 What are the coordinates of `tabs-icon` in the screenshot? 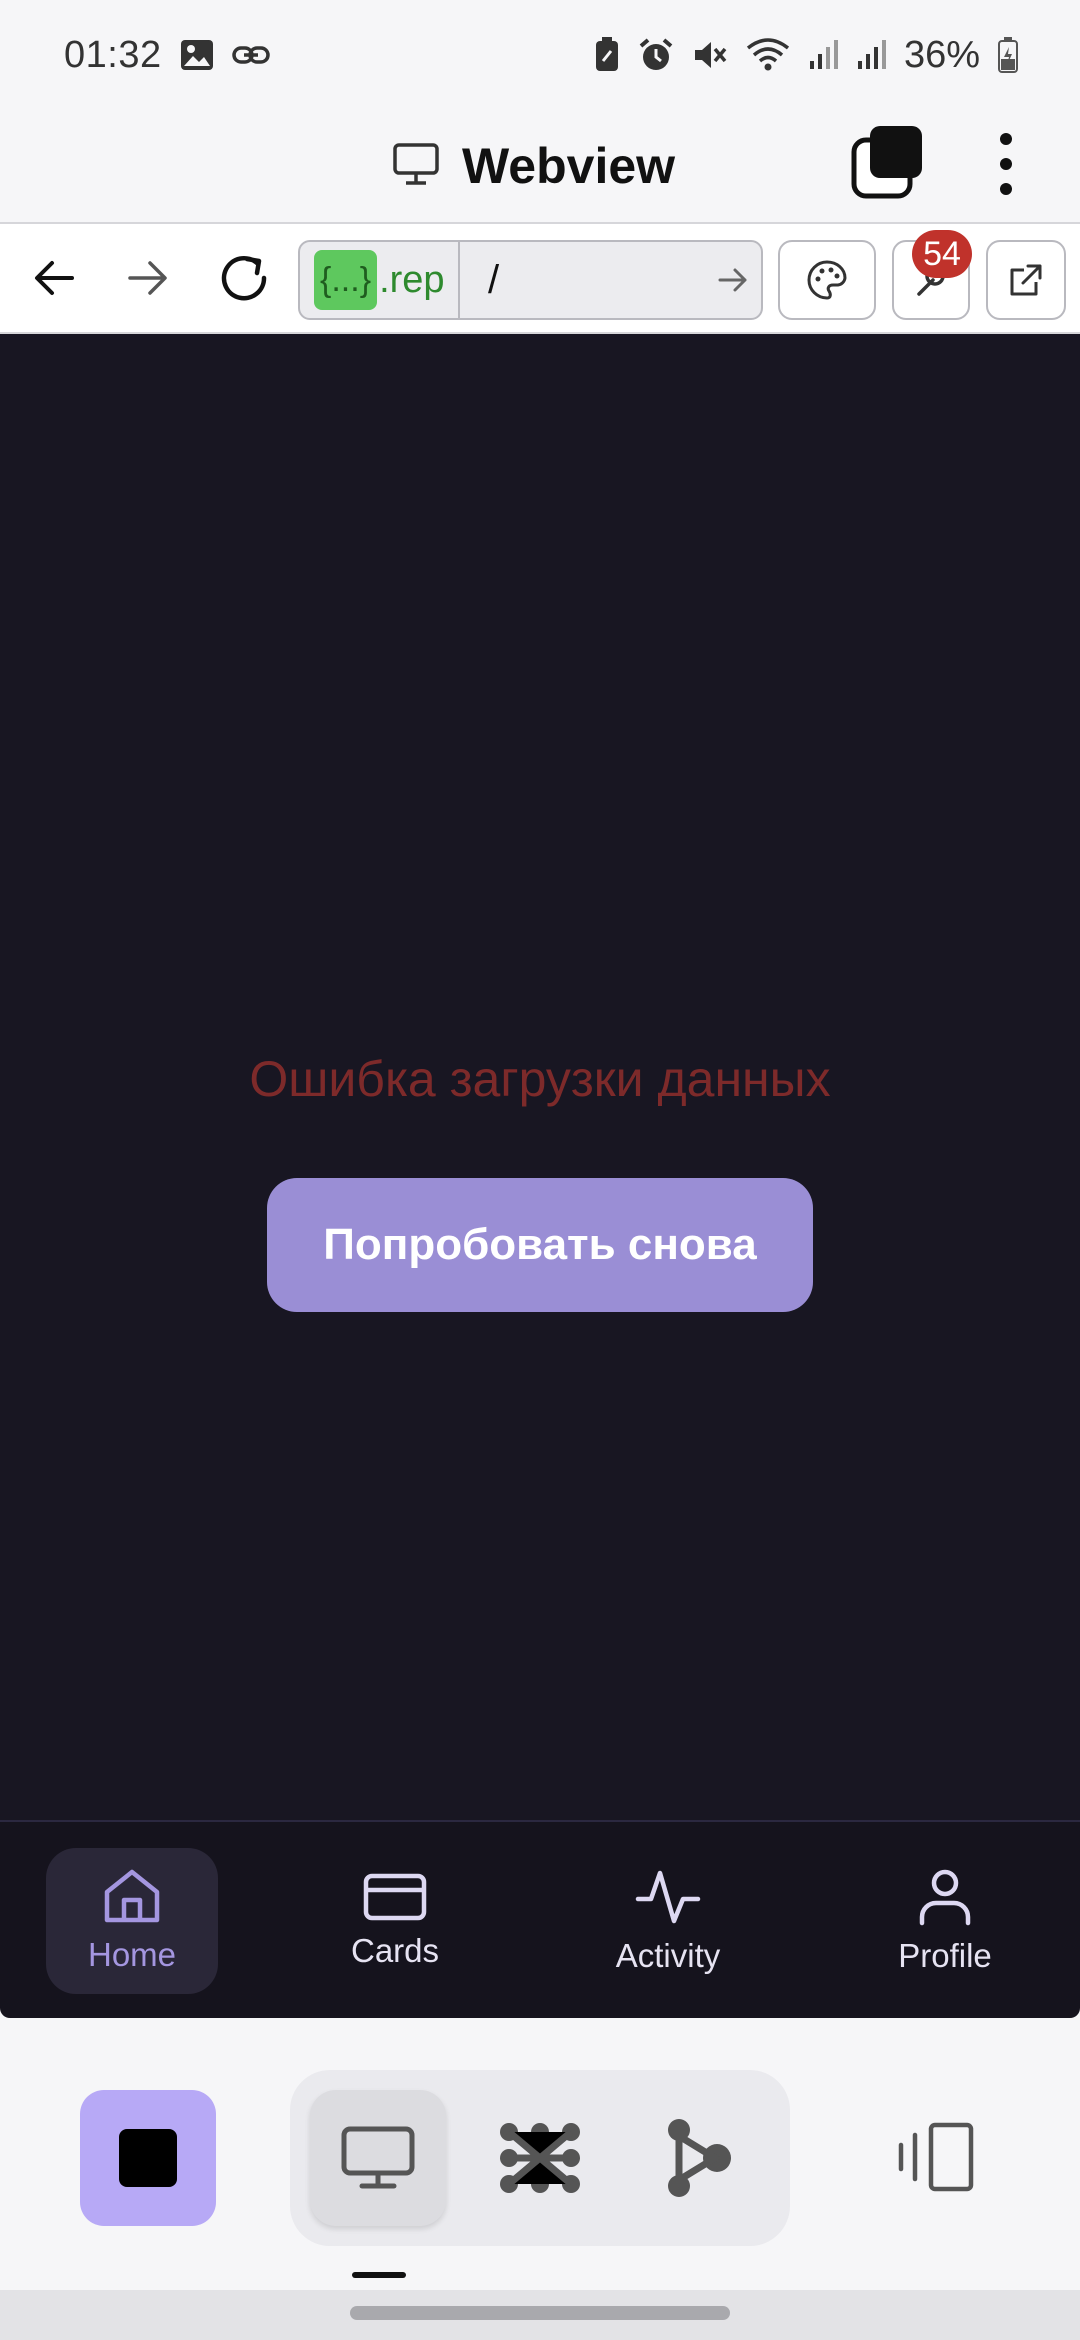 It's located at (886, 162).